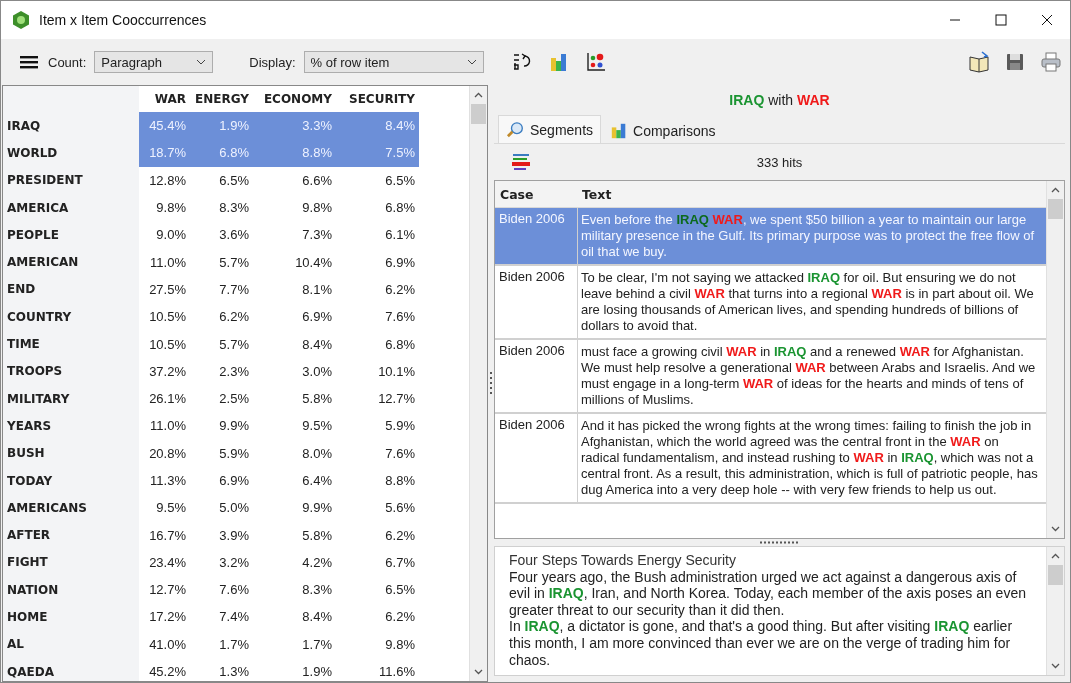 Image resolution: width=1071 pixels, height=683 pixels. I want to click on table-cell: 5.0%, so click(221, 508).